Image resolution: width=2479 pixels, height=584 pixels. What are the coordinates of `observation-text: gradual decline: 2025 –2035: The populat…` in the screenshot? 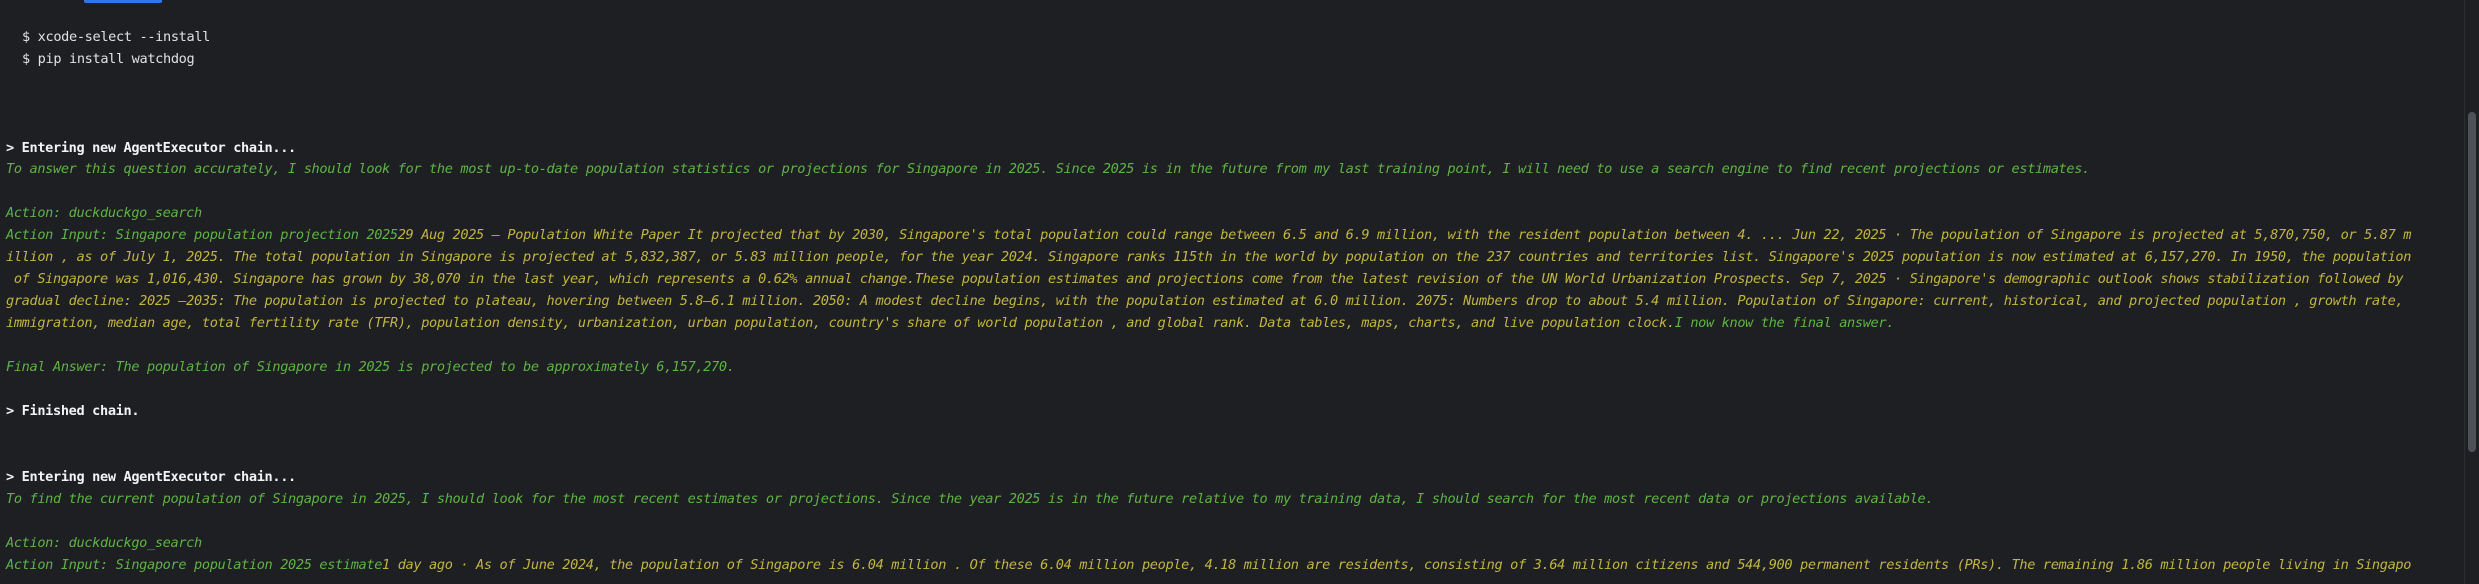 It's located at (1205, 301).